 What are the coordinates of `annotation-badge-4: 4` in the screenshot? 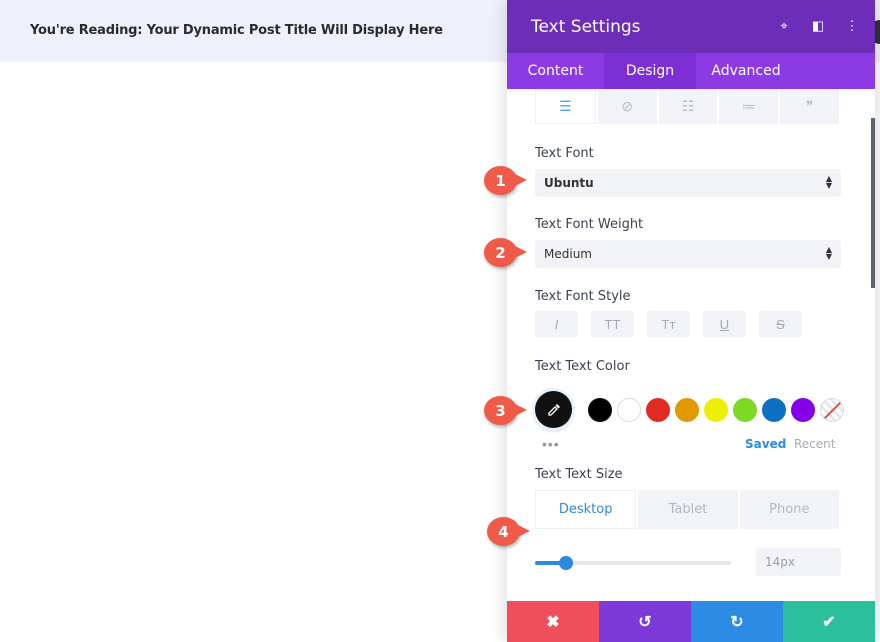 It's located at (508, 531).